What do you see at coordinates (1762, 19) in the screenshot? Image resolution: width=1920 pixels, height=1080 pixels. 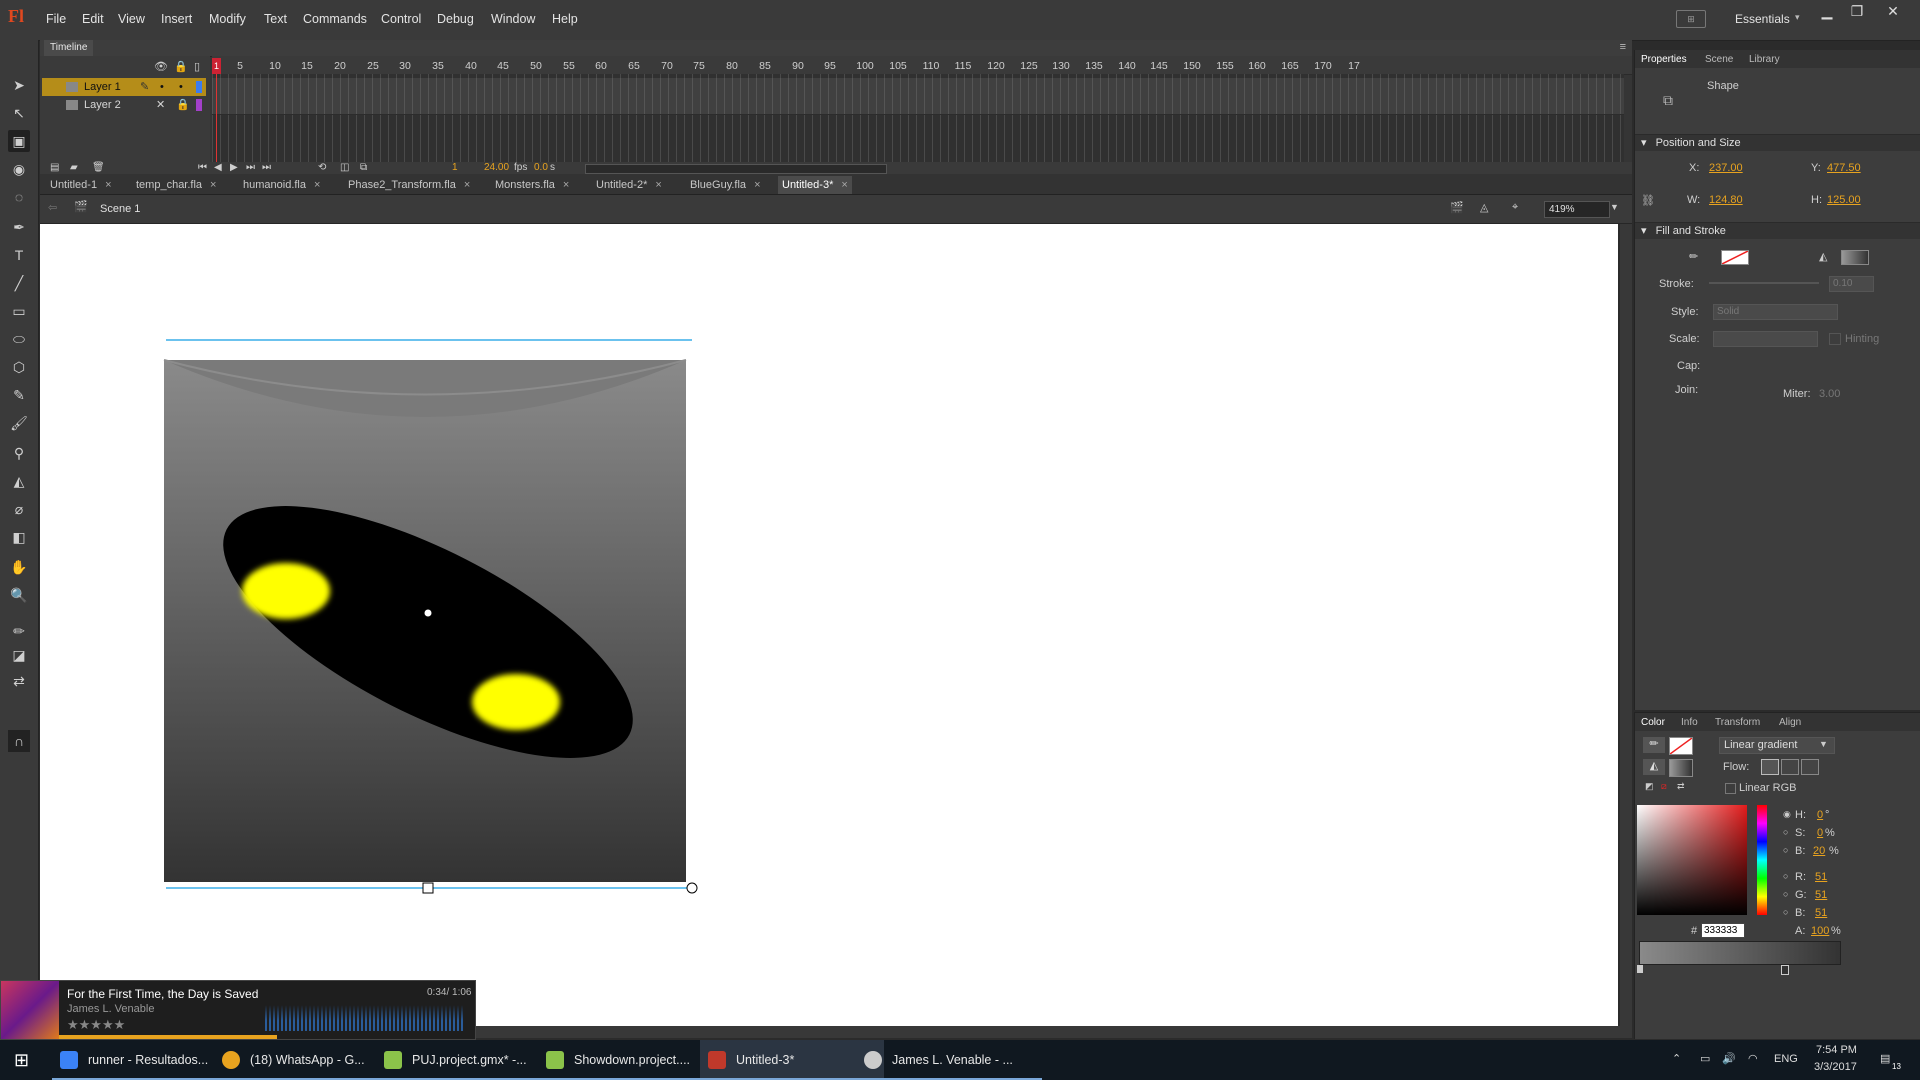 I see `workspace-dropdown: Essentials` at bounding box center [1762, 19].